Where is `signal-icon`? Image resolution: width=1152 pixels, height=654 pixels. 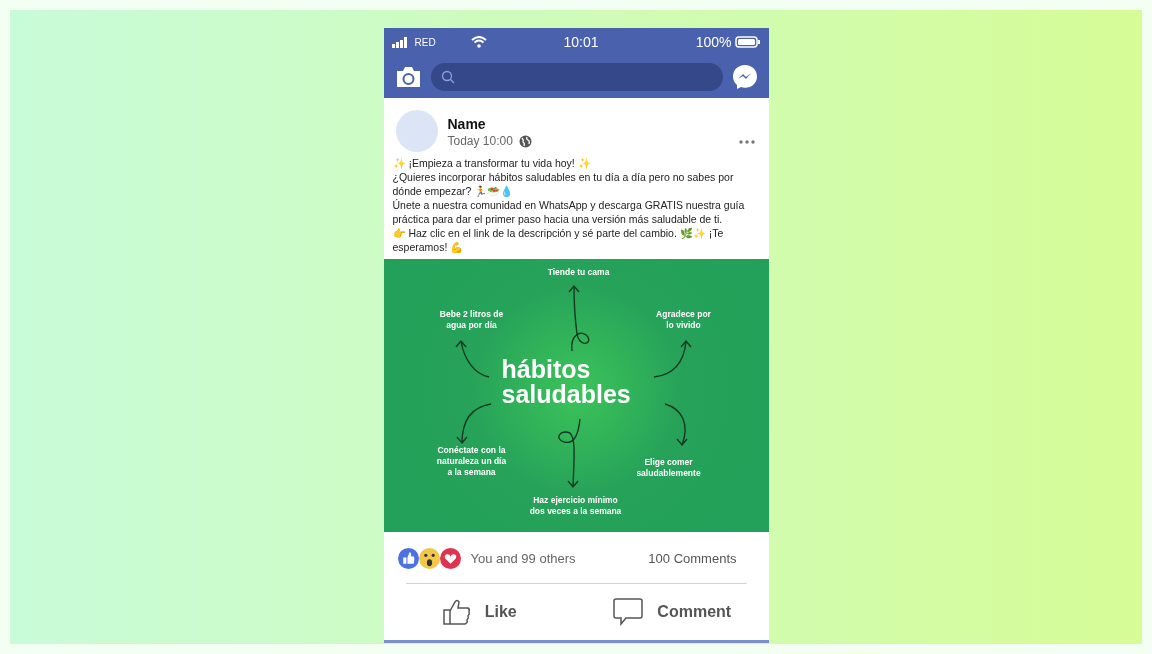
signal-icon is located at coordinates (400, 42).